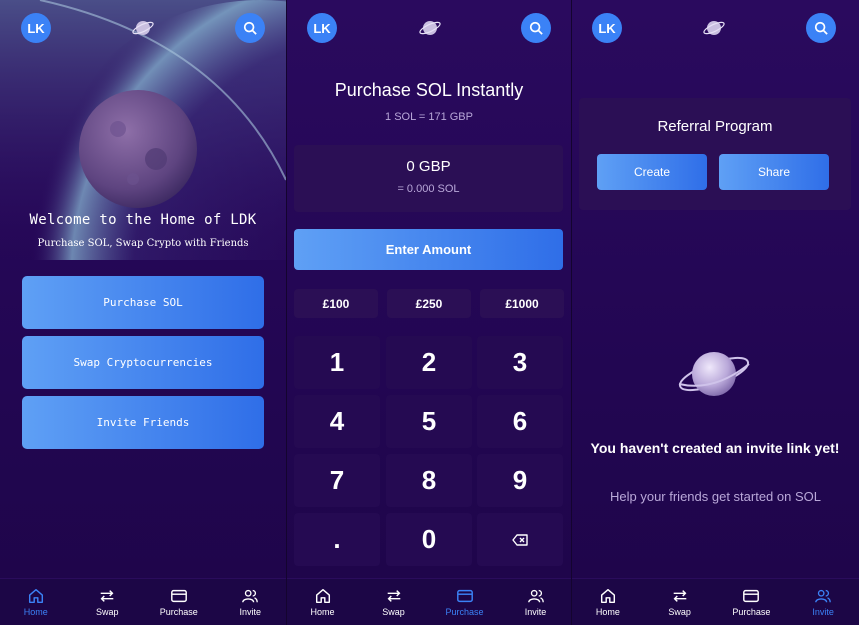 This screenshot has height=625, width=859. I want to click on swap-cryptocurrencies-button: Swap Cryptocurrencies, so click(143, 362).